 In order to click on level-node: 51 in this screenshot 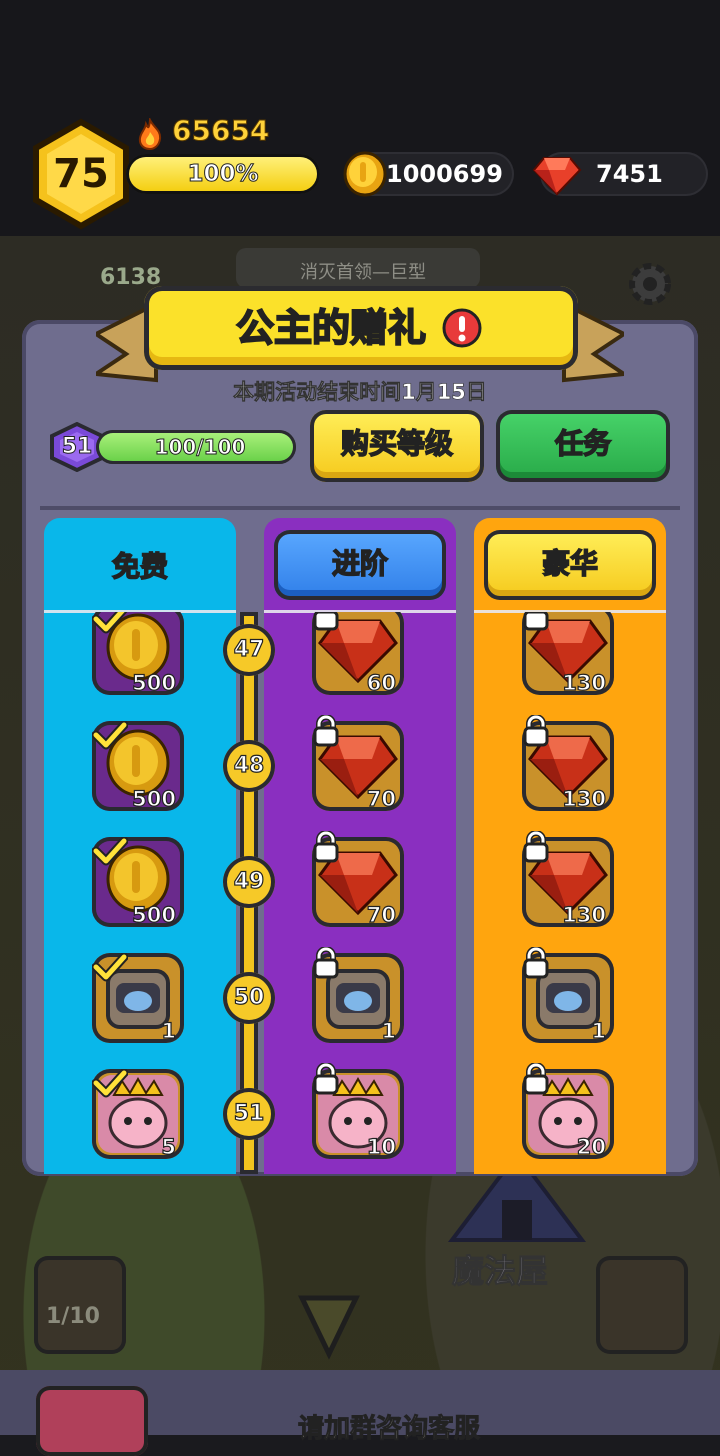, I will do `click(249, 1114)`.